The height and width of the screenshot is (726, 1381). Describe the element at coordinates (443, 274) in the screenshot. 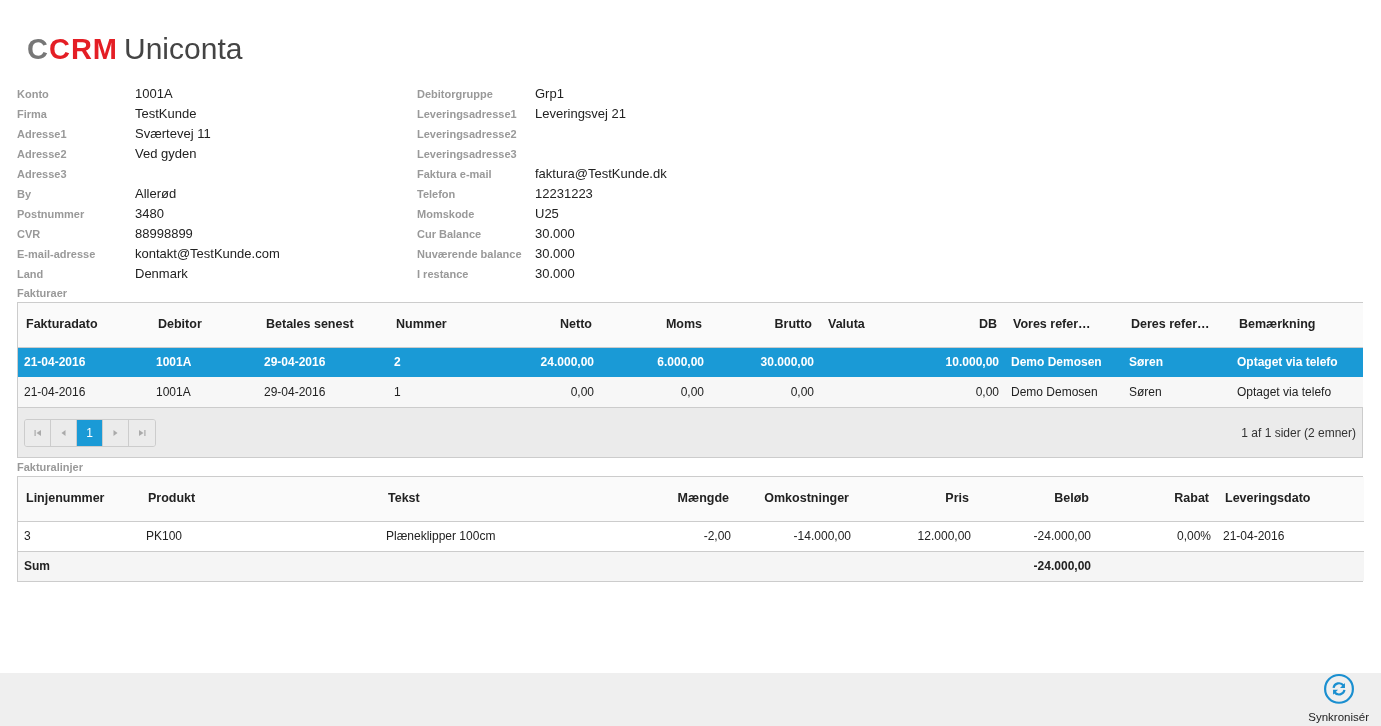

I see `field-label: I restance` at that location.